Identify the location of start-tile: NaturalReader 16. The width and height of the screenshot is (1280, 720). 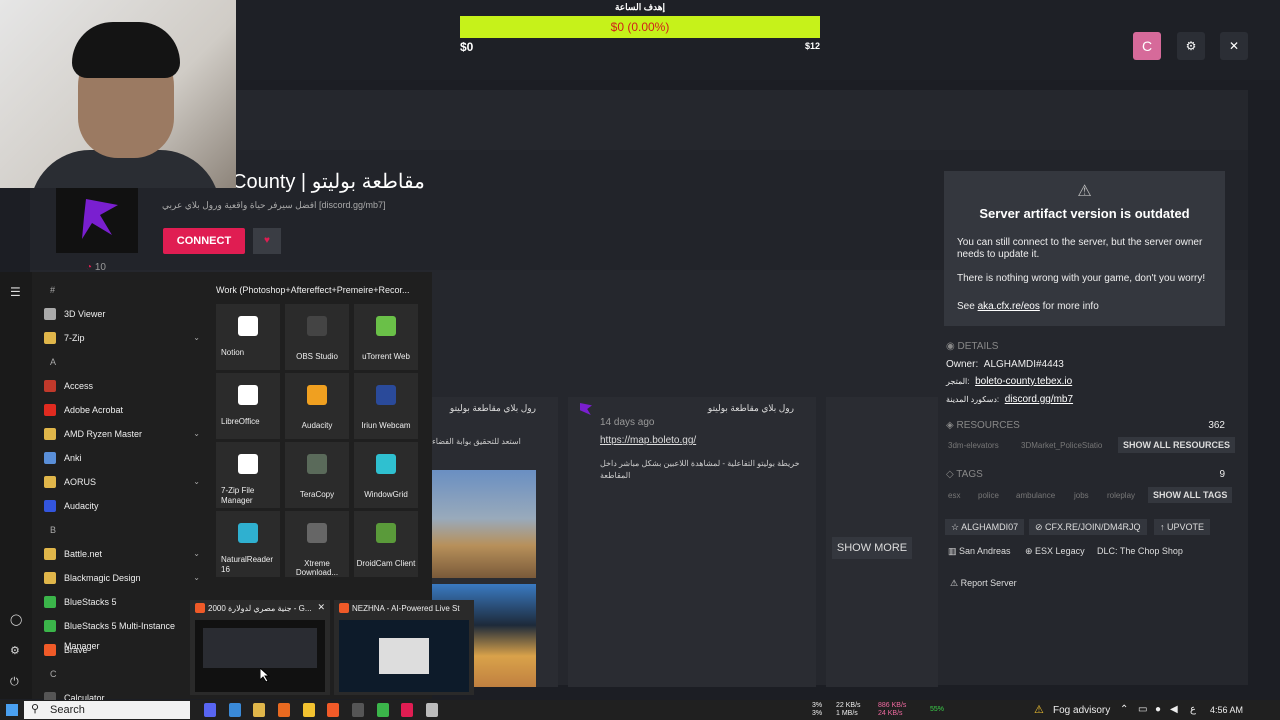
(248, 544).